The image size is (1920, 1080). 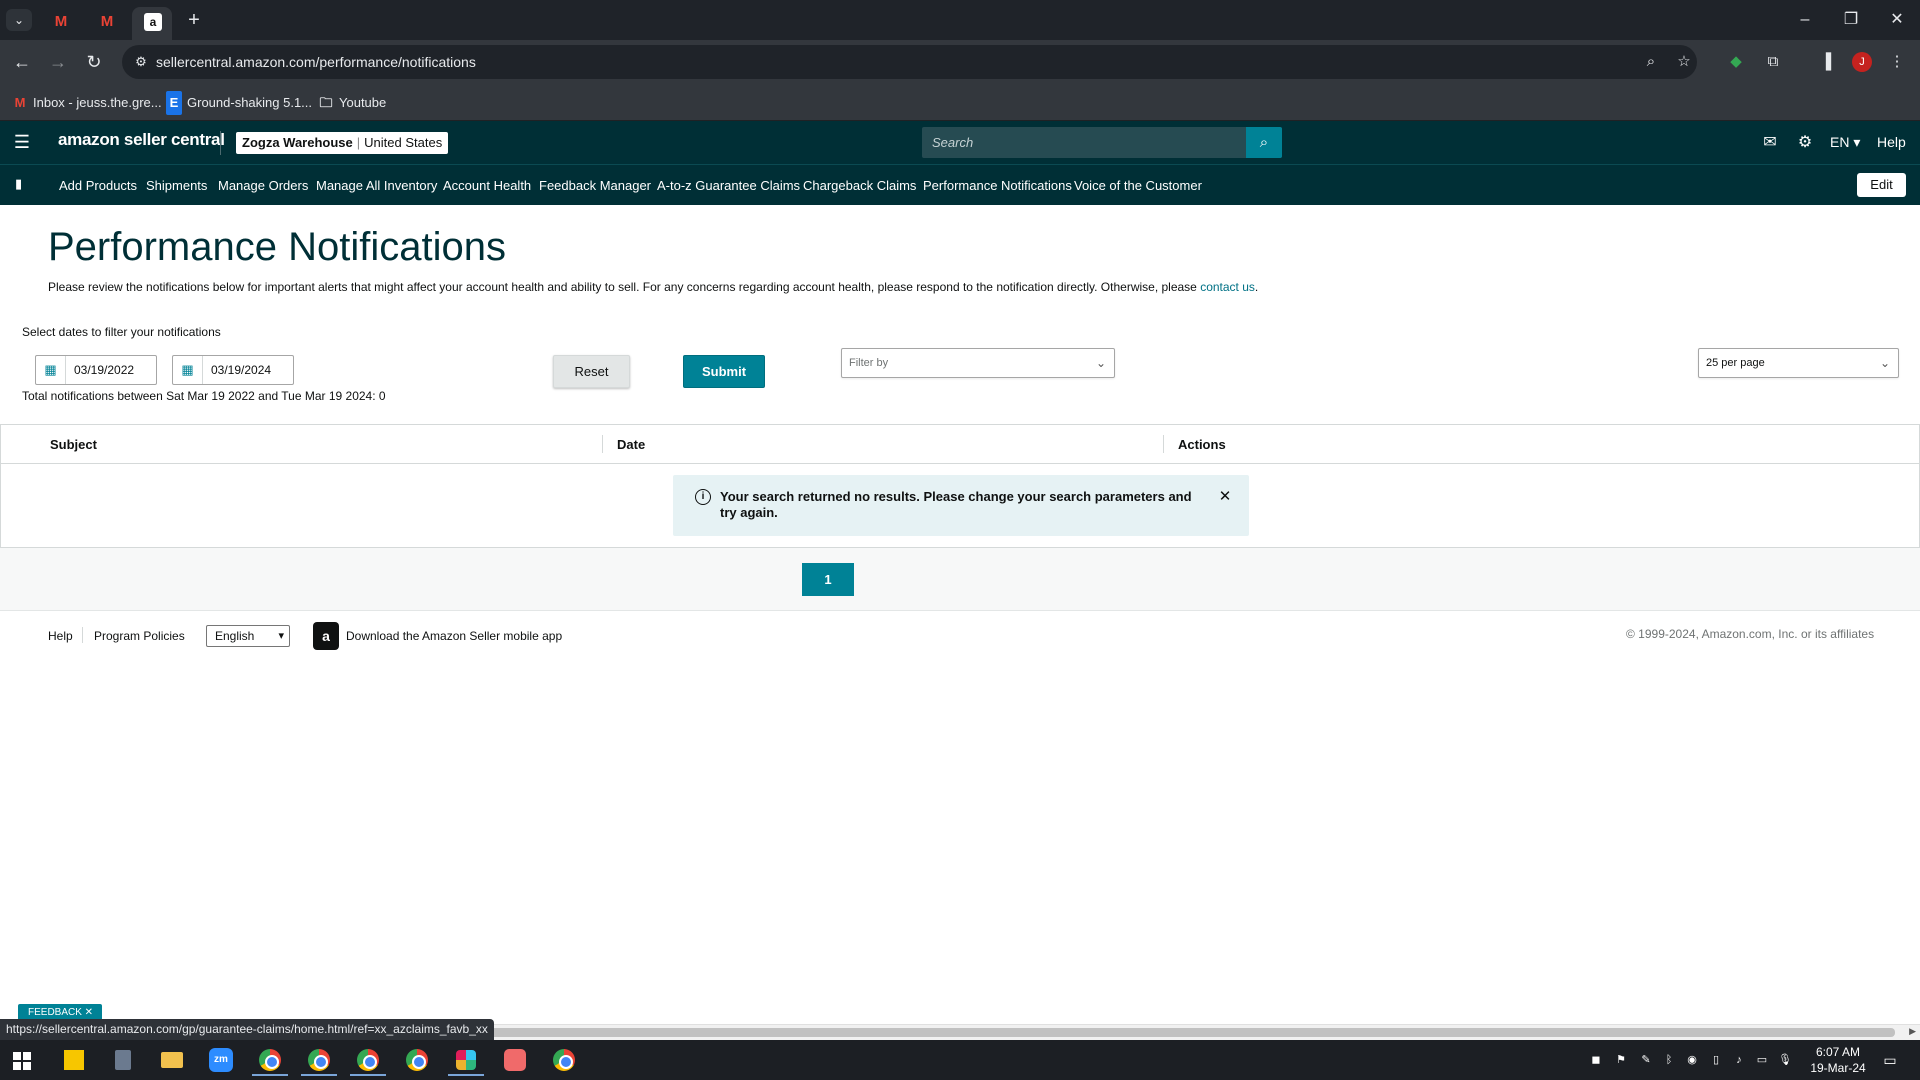 I want to click on nav-account-health: Account Health, so click(x=487, y=185).